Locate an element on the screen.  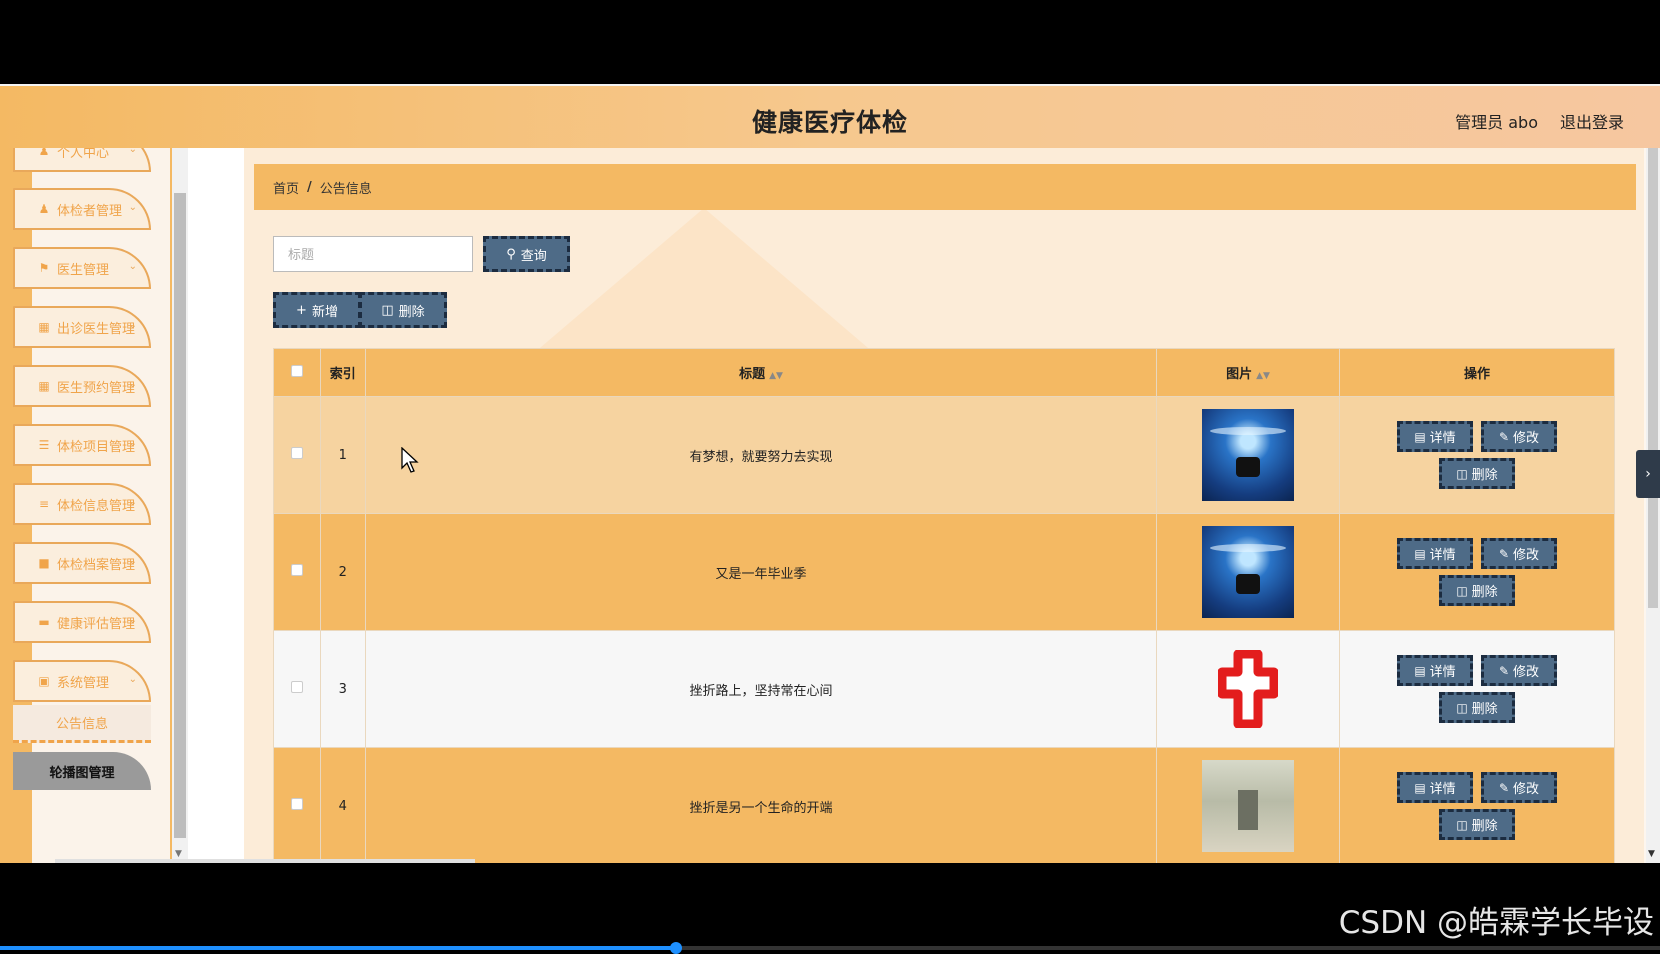
page-scrollbar: ▼ is located at coordinates (1653, 505).